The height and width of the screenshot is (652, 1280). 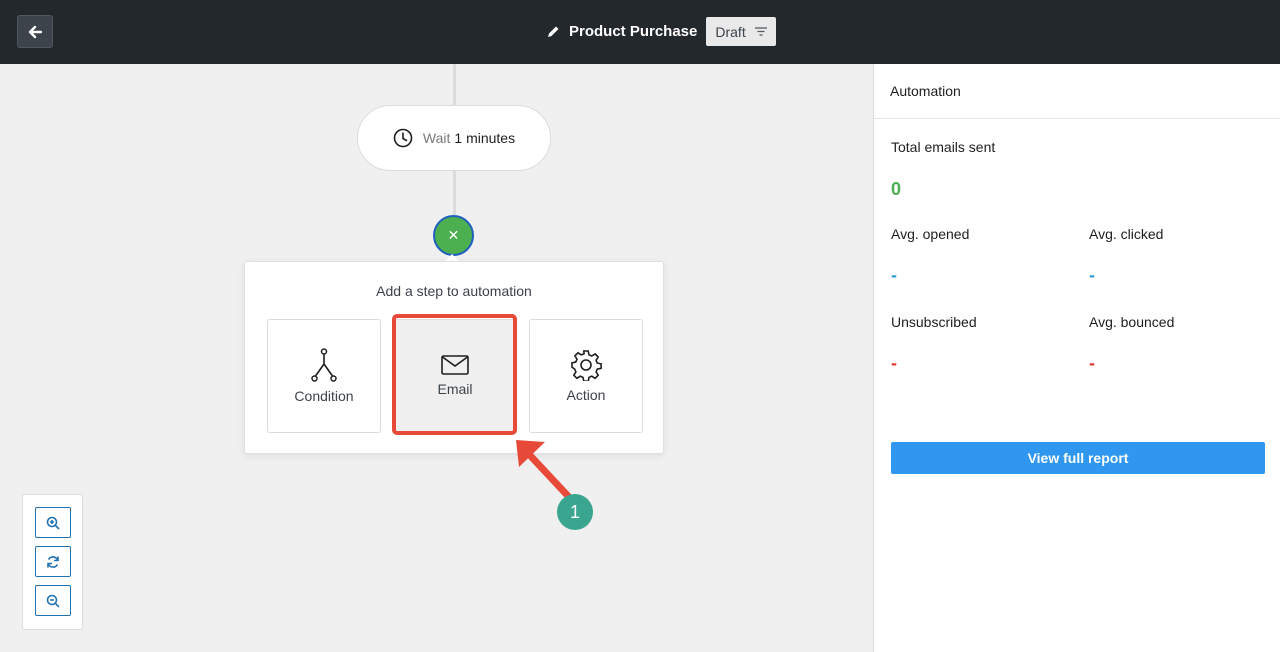 I want to click on close-icon: ✕, so click(x=453, y=235).